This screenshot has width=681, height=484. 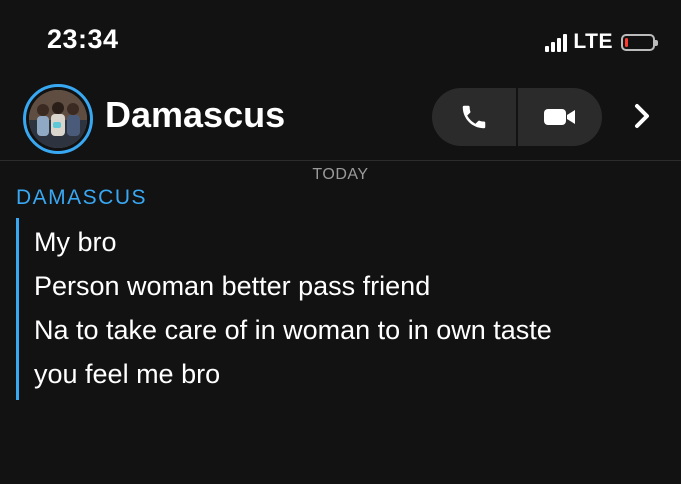 What do you see at coordinates (593, 41) in the screenshot?
I see `network-type: LTE` at bounding box center [593, 41].